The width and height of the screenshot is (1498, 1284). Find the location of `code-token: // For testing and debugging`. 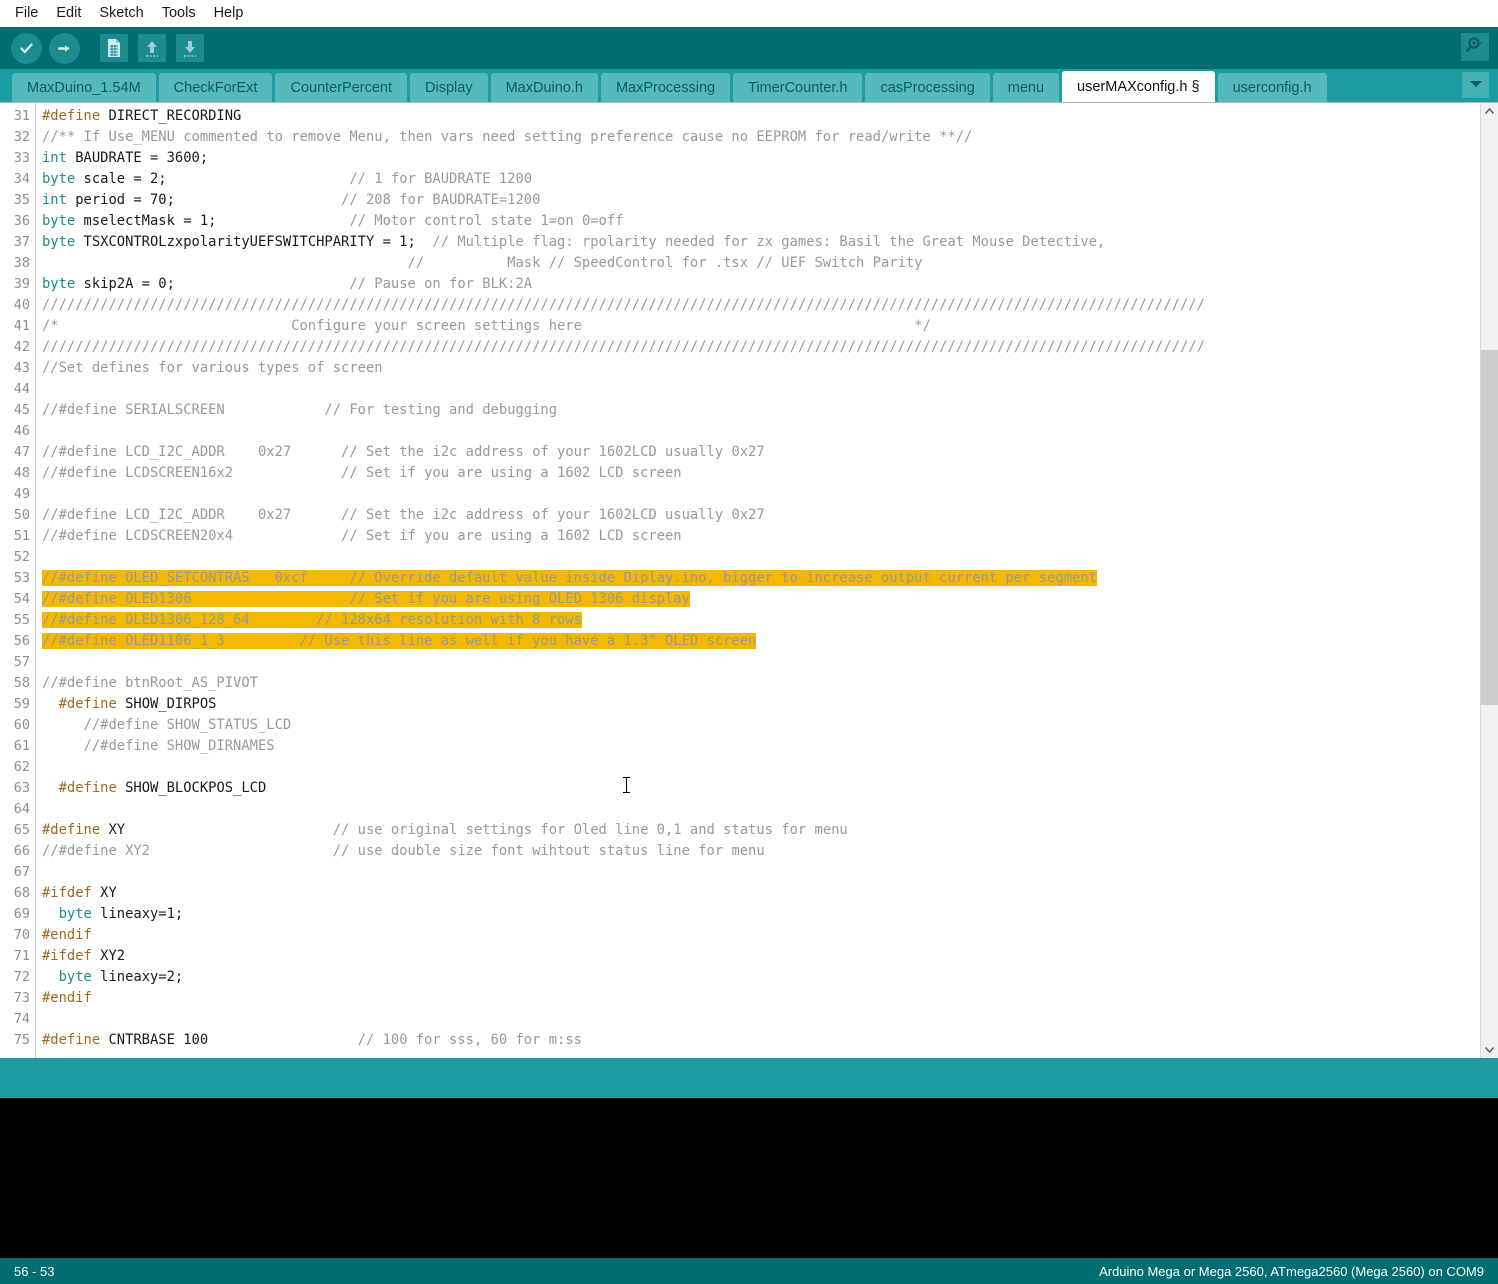

code-token: // For testing and debugging is located at coordinates (441, 410).